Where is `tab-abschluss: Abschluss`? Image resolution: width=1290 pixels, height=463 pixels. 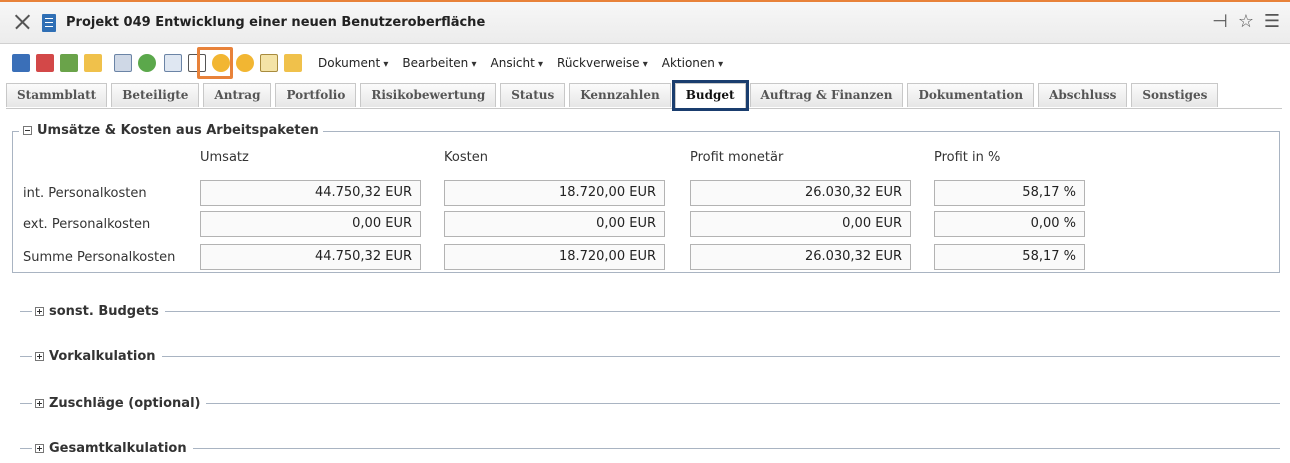 tab-abschluss: Abschluss is located at coordinates (1083, 95).